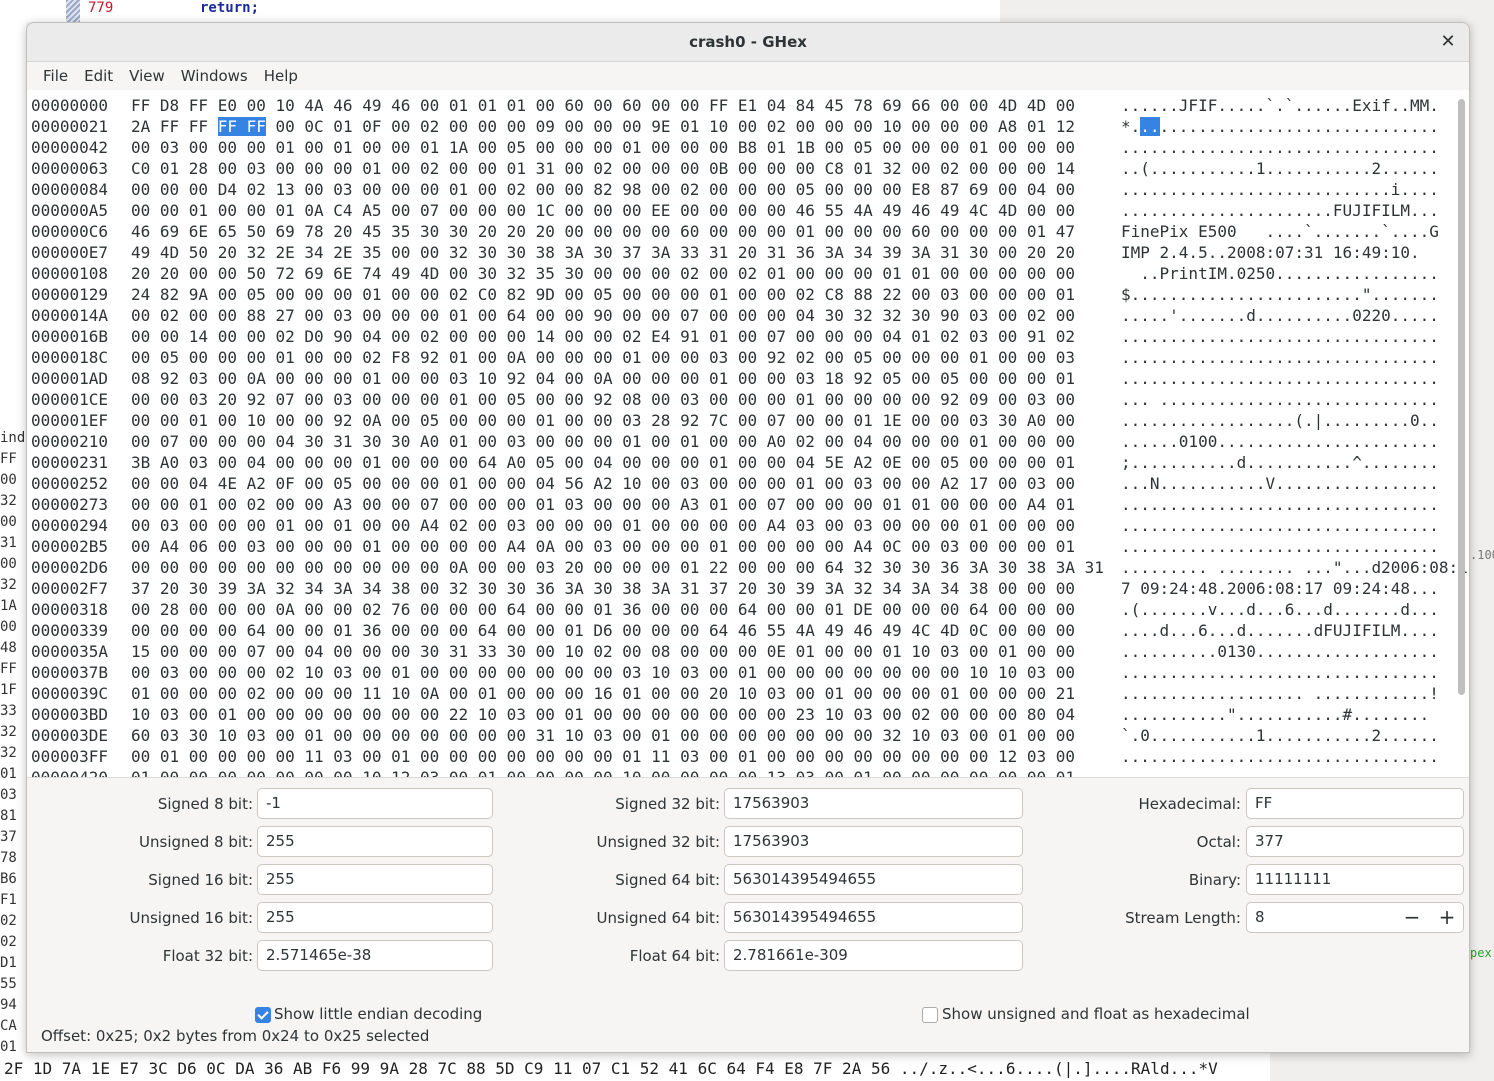  What do you see at coordinates (1447, 917) in the screenshot?
I see `stream-length-increase-button: +` at bounding box center [1447, 917].